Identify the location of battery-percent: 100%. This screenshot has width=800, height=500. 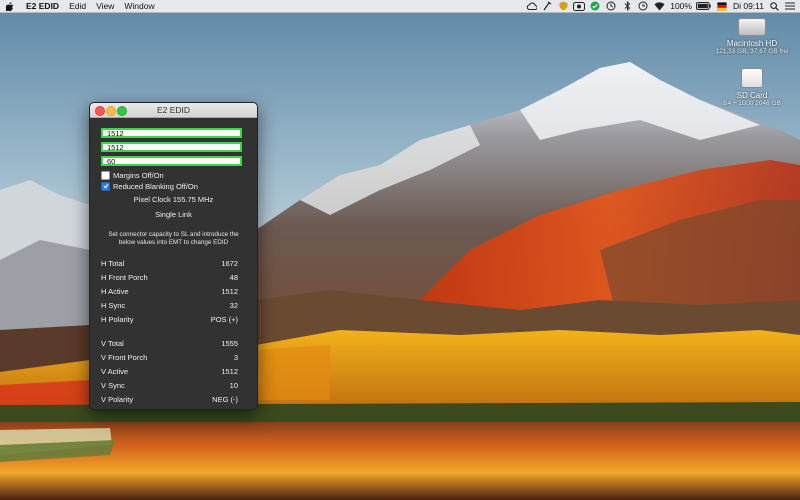
(681, 6).